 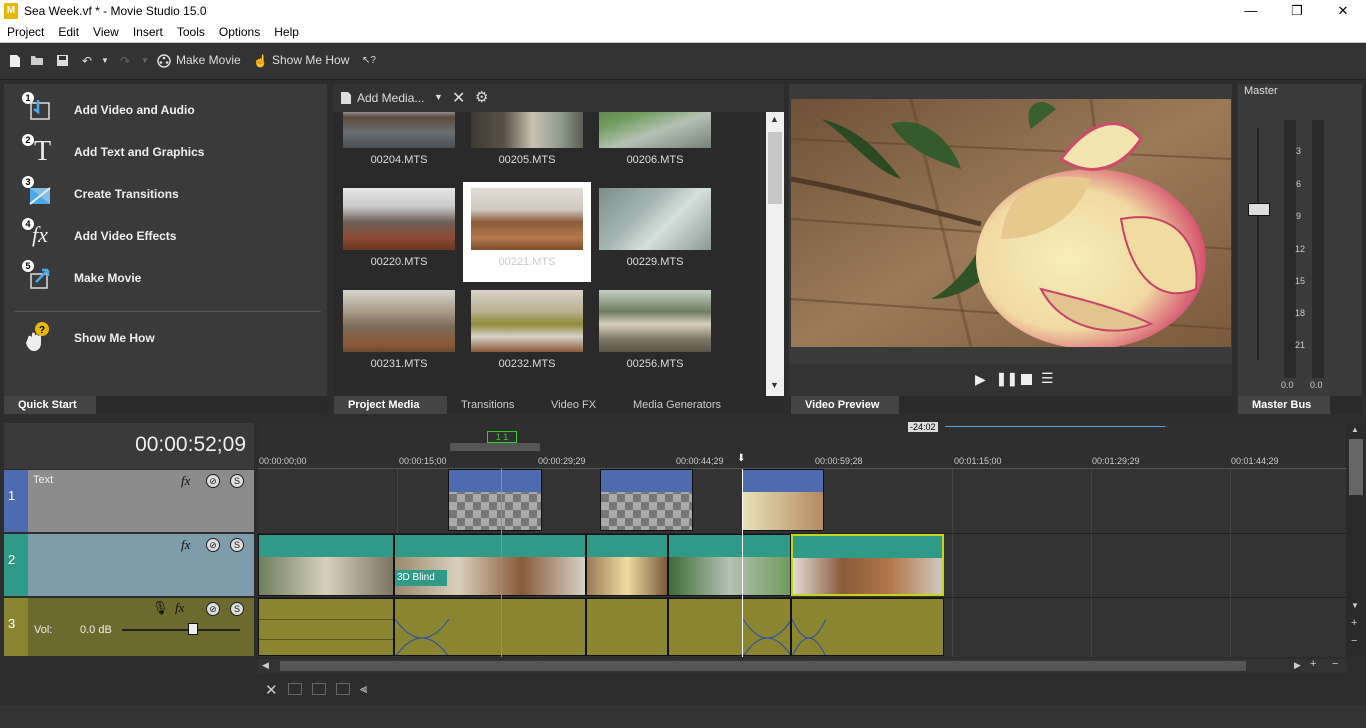 I want to click on tab-media-generators: Media Generators, so click(x=677, y=405).